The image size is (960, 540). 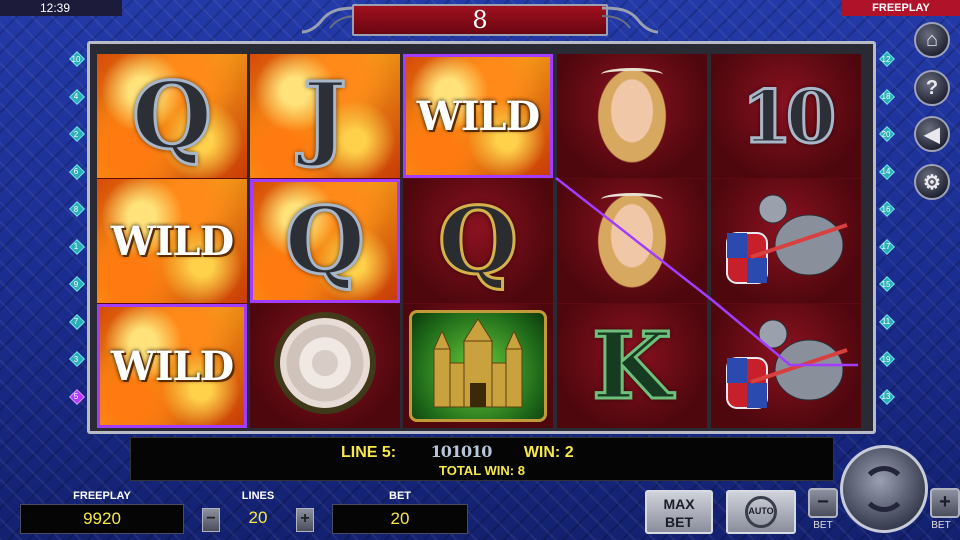 I want to click on bet-increase-button: +, so click(x=945, y=503).